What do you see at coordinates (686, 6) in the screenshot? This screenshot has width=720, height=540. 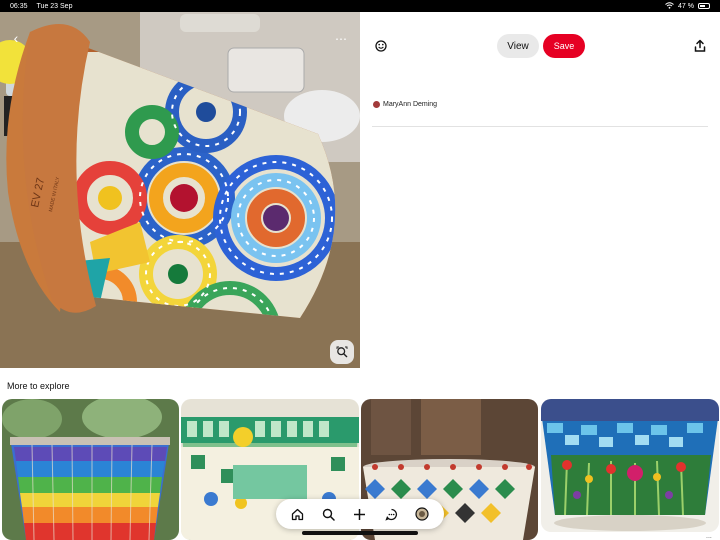 I see `battery-percent: 47 %` at bounding box center [686, 6].